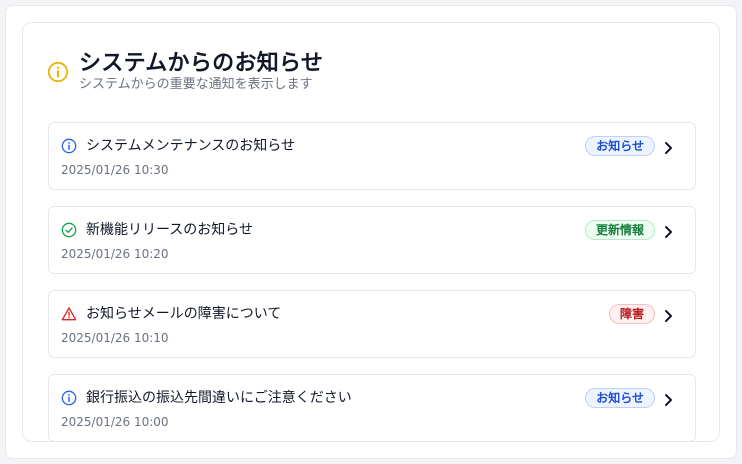 The width and height of the screenshot is (742, 464). I want to click on header-text: システムからのお知らせ システムからの重要な通知を表示します, so click(201, 71).